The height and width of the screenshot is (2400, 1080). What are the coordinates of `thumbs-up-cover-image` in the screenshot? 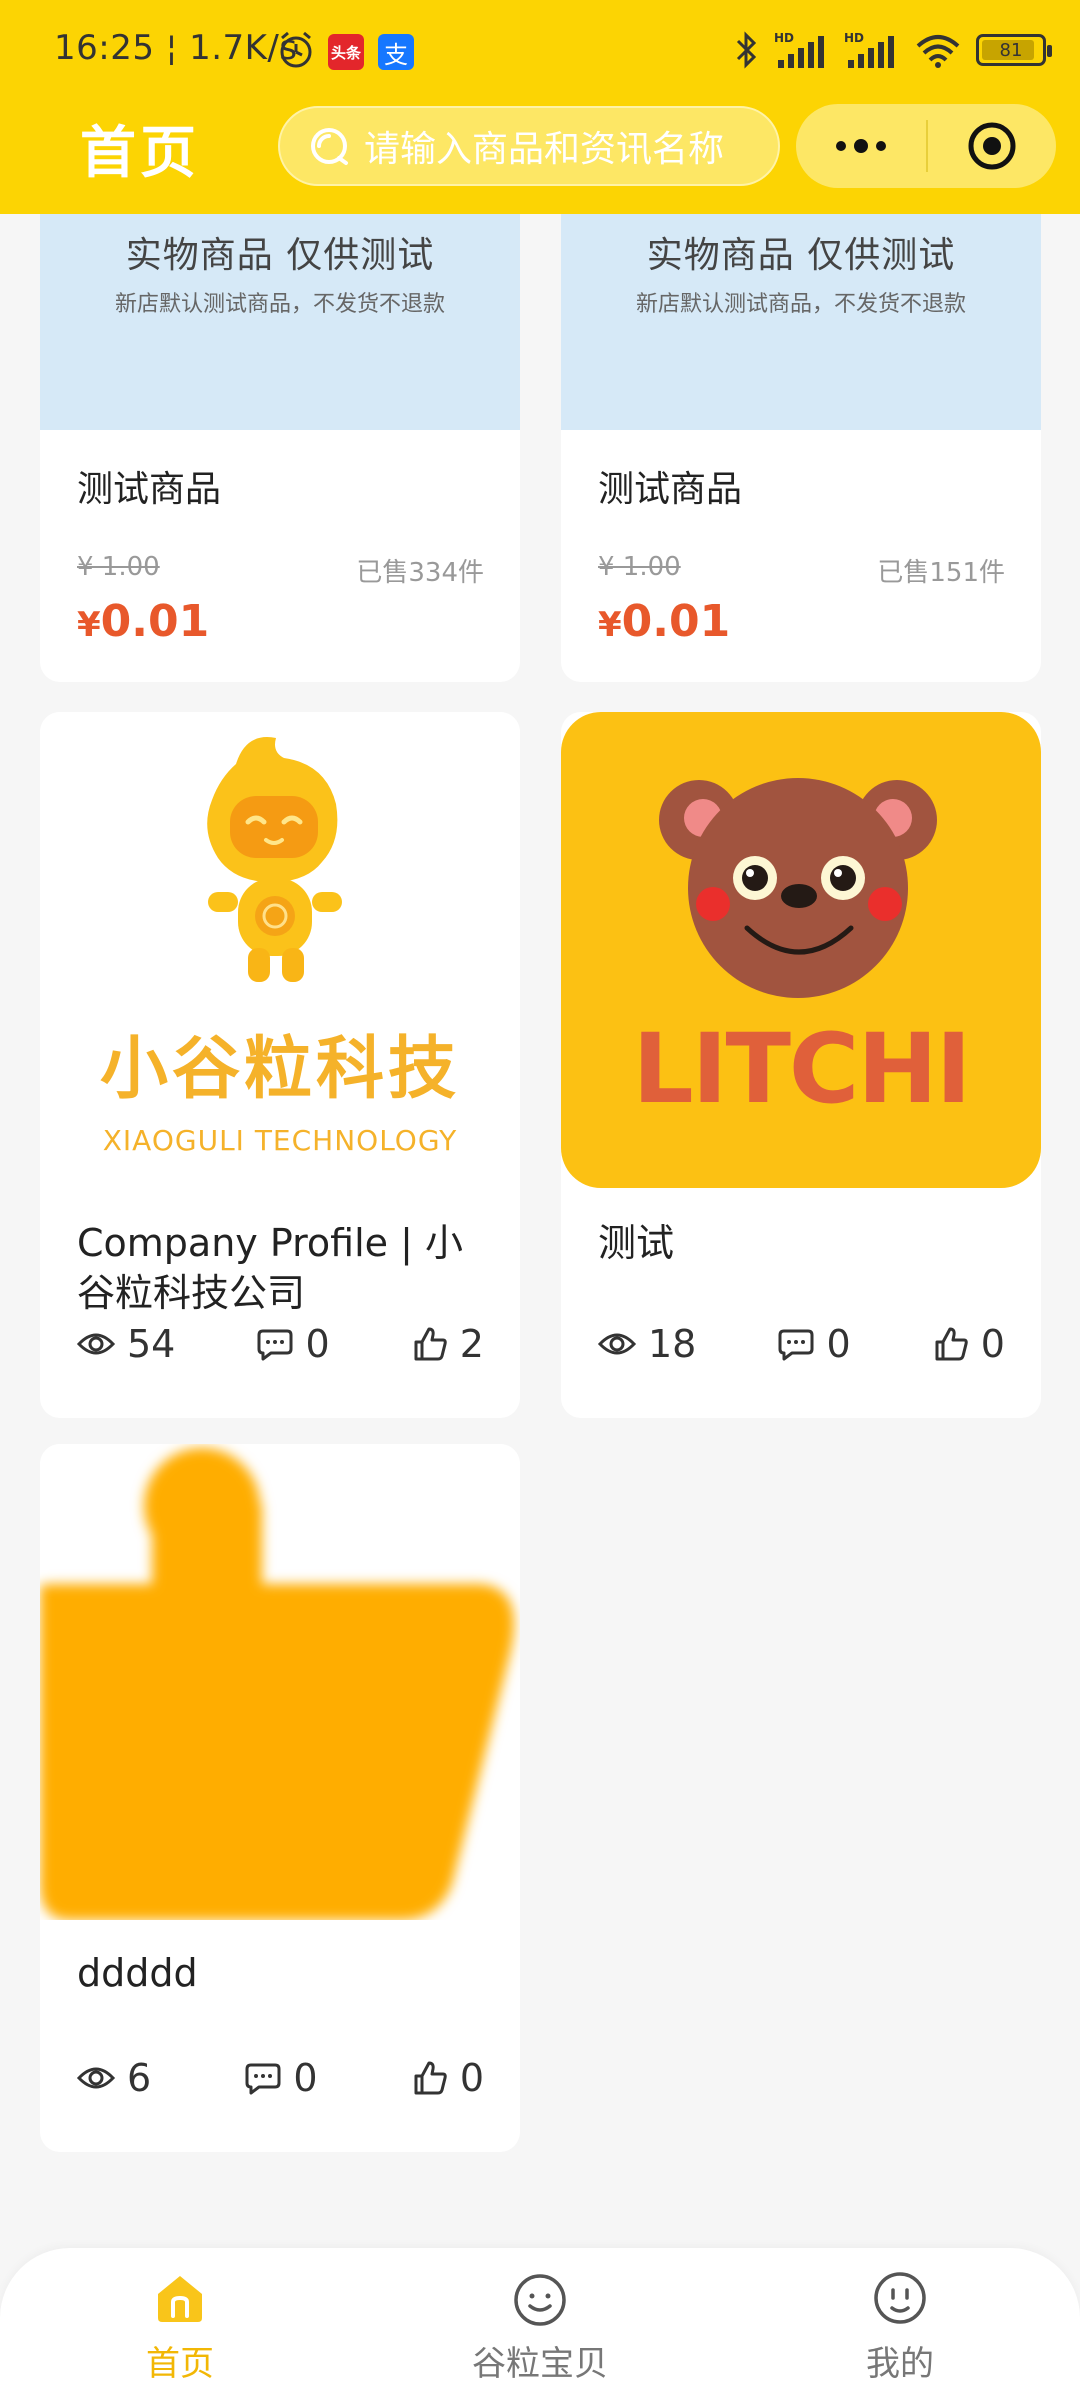 It's located at (280, 1682).